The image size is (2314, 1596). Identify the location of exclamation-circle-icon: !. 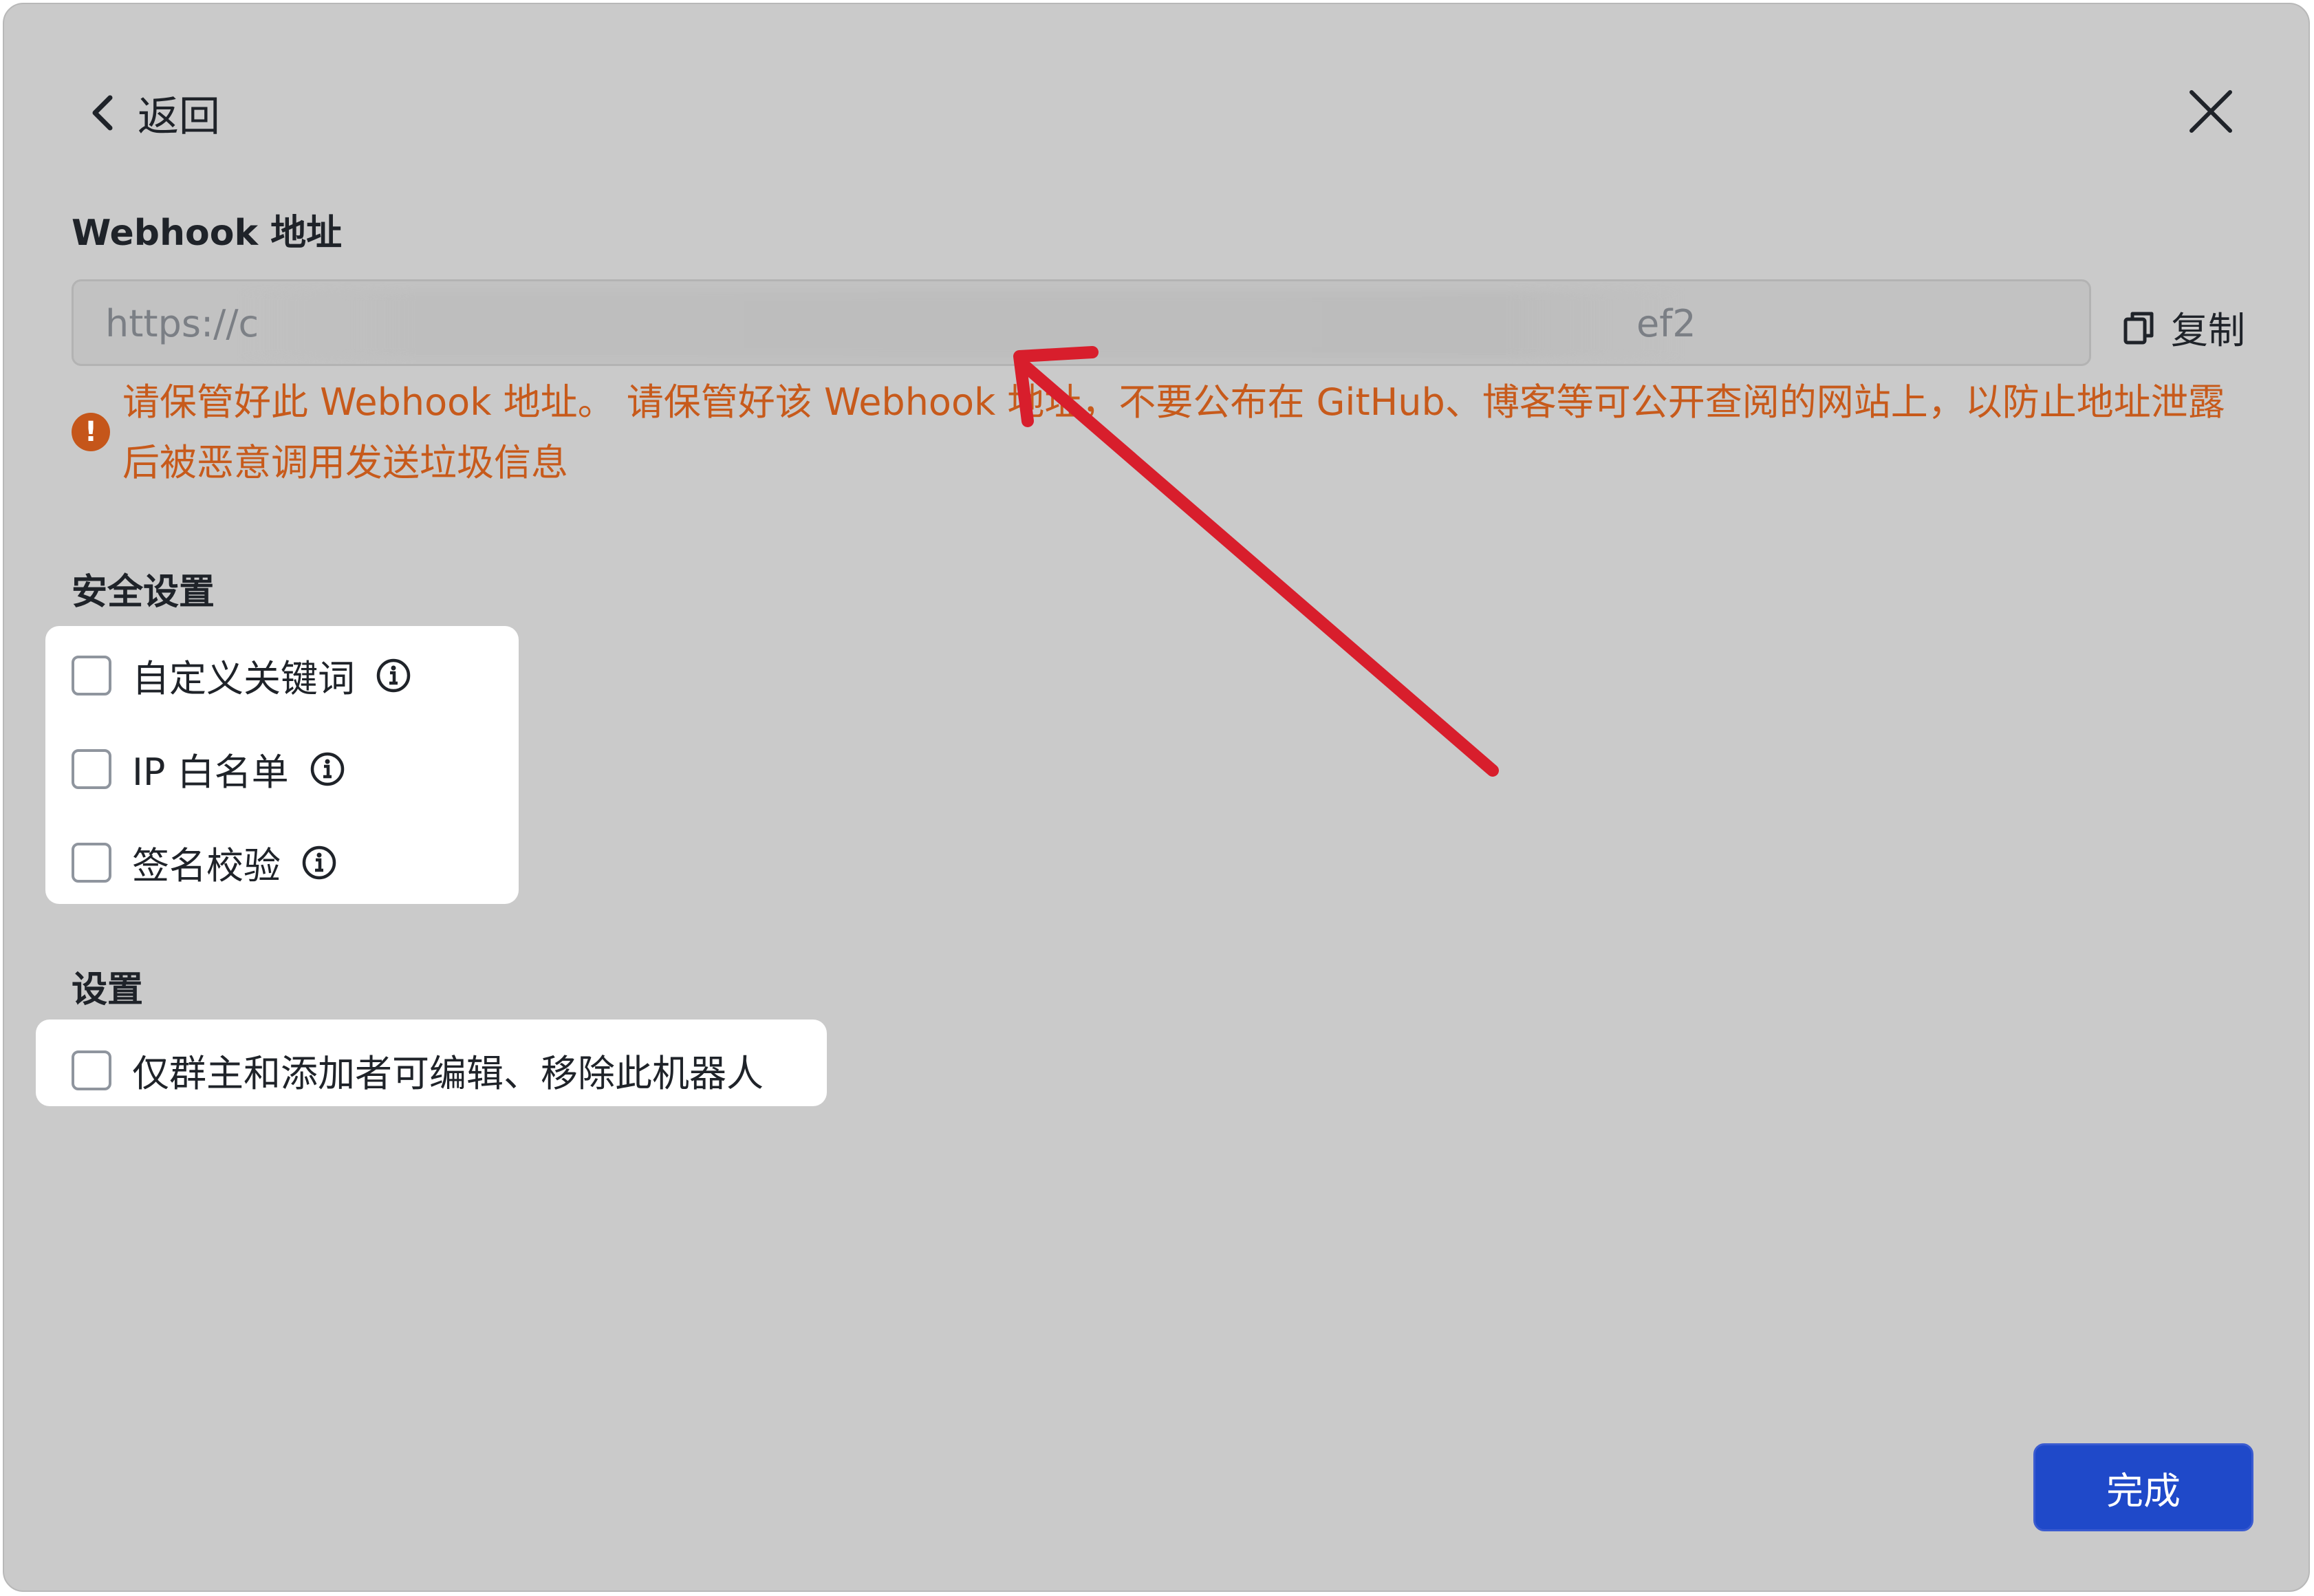
(91, 432).